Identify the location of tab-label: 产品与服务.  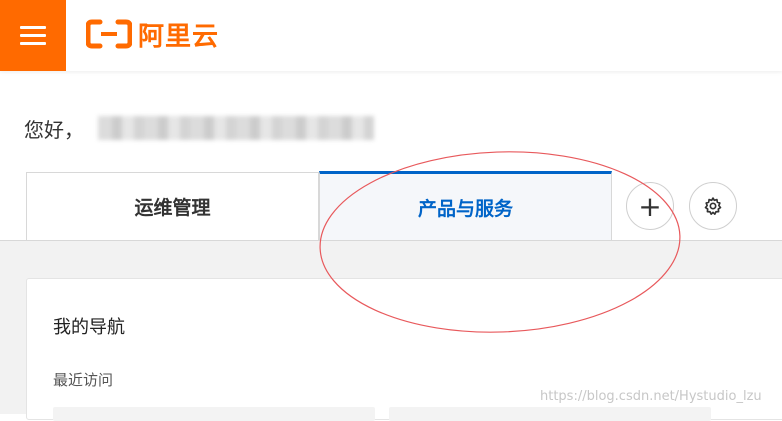
(465, 209).